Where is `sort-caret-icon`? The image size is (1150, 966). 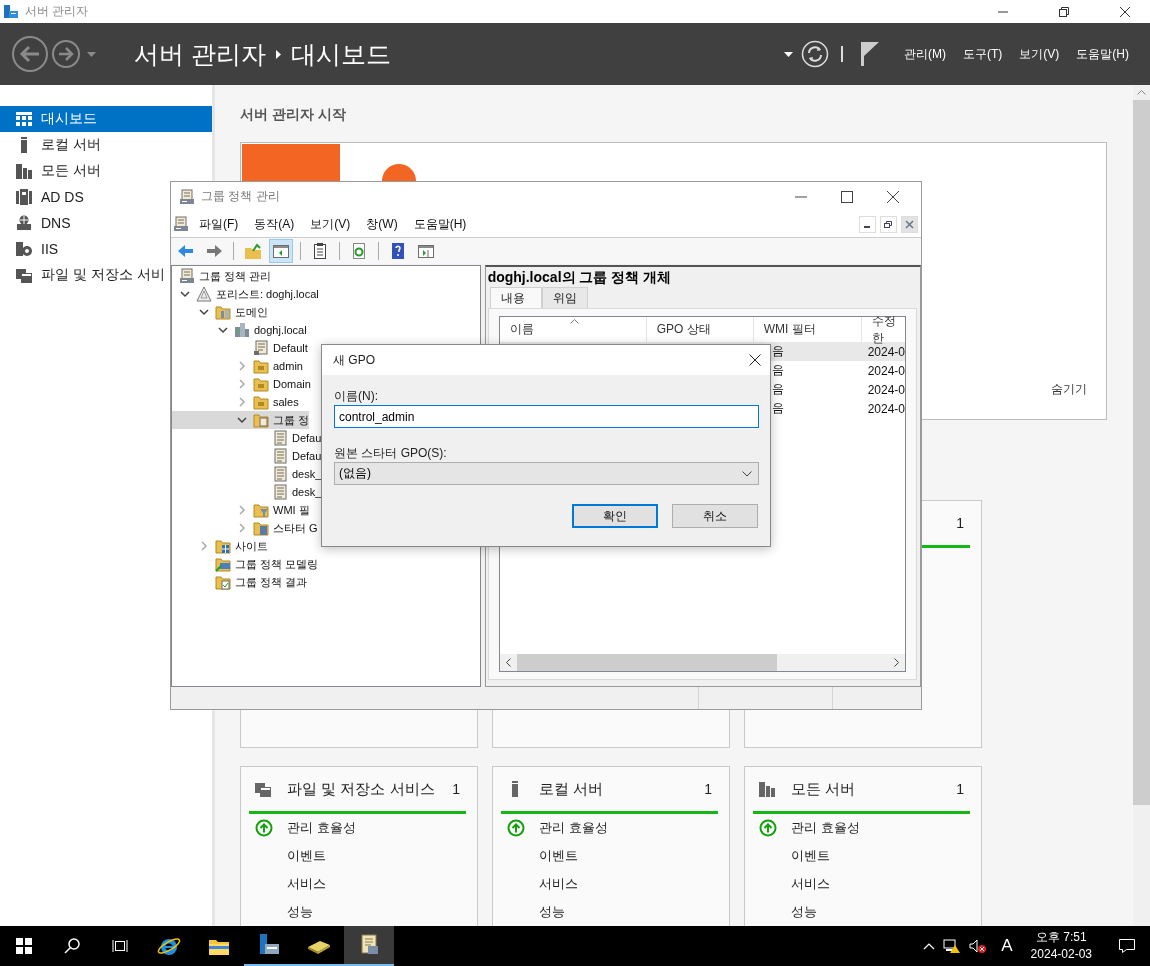
sort-caret-icon is located at coordinates (574, 321).